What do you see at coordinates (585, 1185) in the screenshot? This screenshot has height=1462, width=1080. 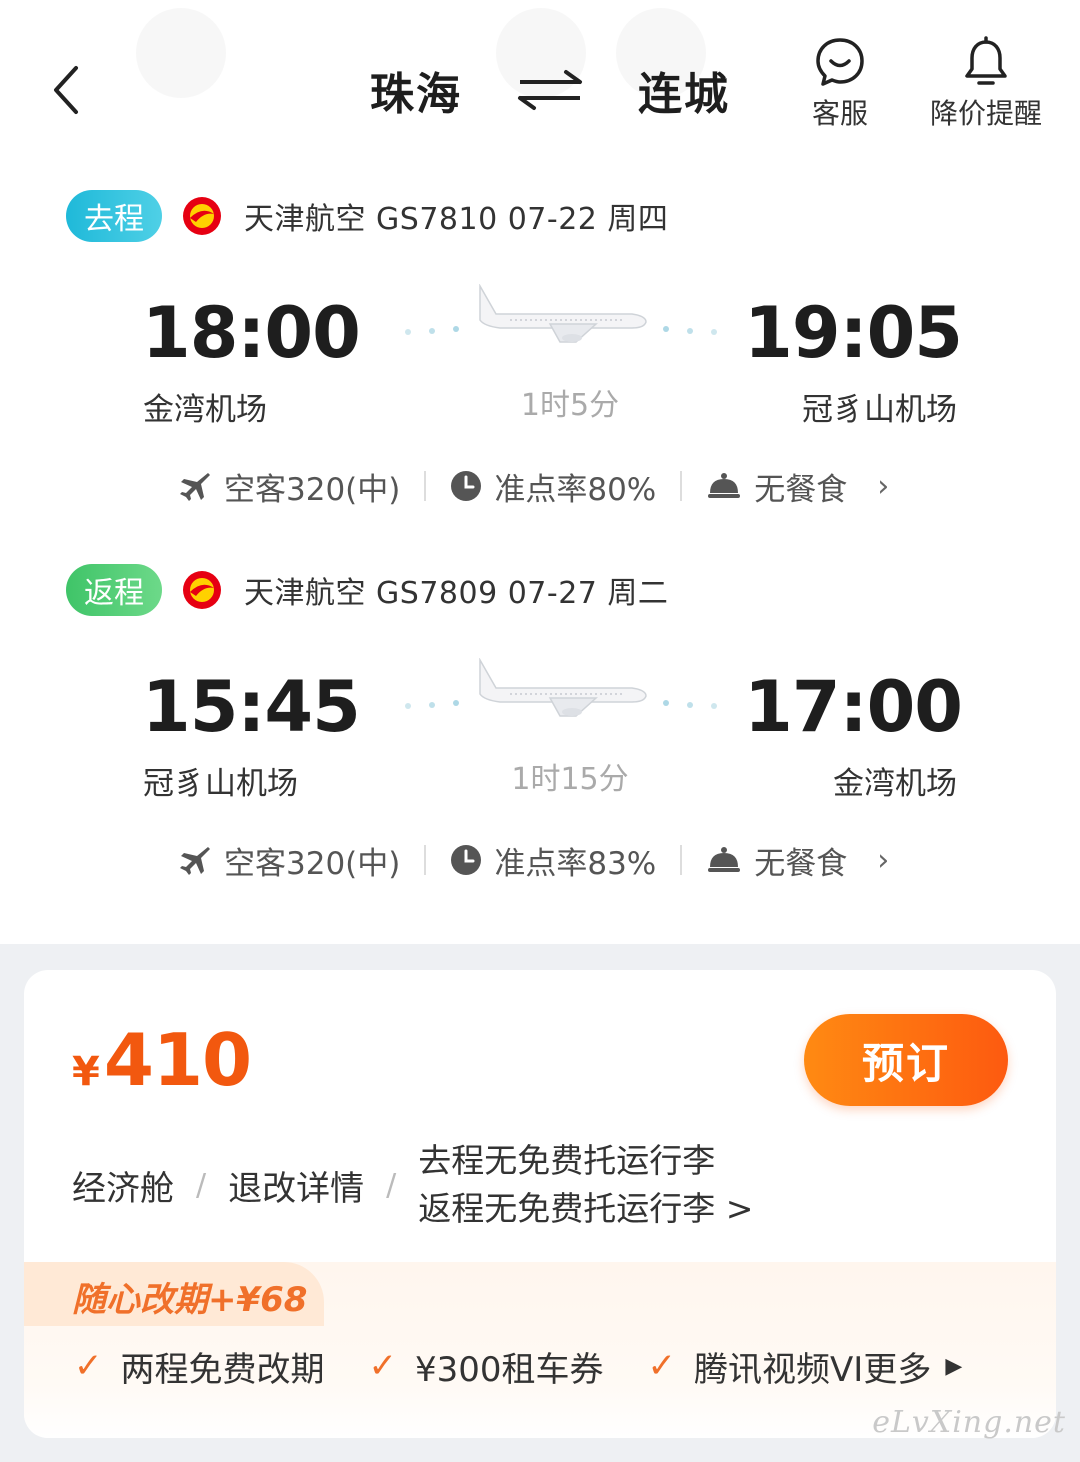 I see `baggage-info: 去程无免费托运行李 返程无免费托运行李 >` at bounding box center [585, 1185].